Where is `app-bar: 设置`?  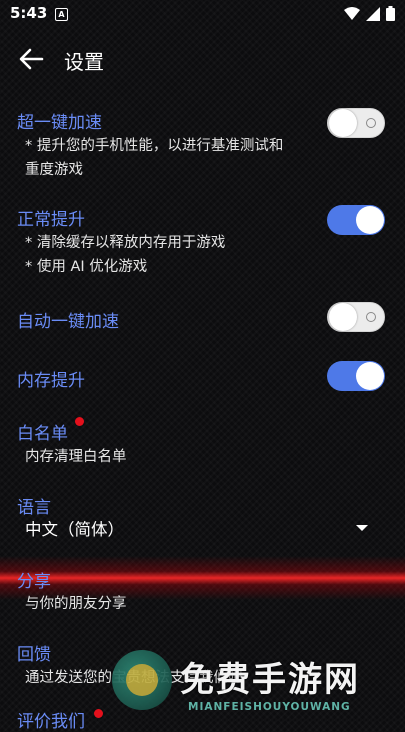 app-bar: 设置 is located at coordinates (202, 59).